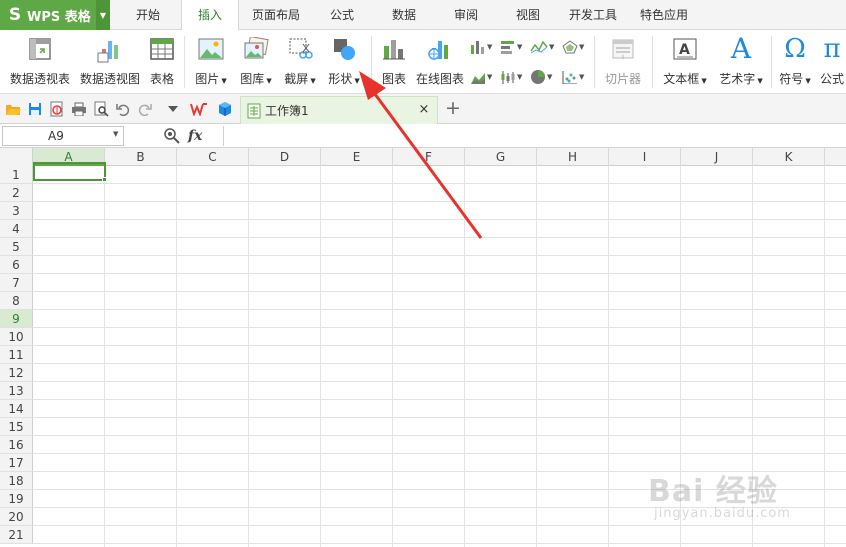  What do you see at coordinates (16, 355) in the screenshot?
I see `row-header-11: 11` at bounding box center [16, 355].